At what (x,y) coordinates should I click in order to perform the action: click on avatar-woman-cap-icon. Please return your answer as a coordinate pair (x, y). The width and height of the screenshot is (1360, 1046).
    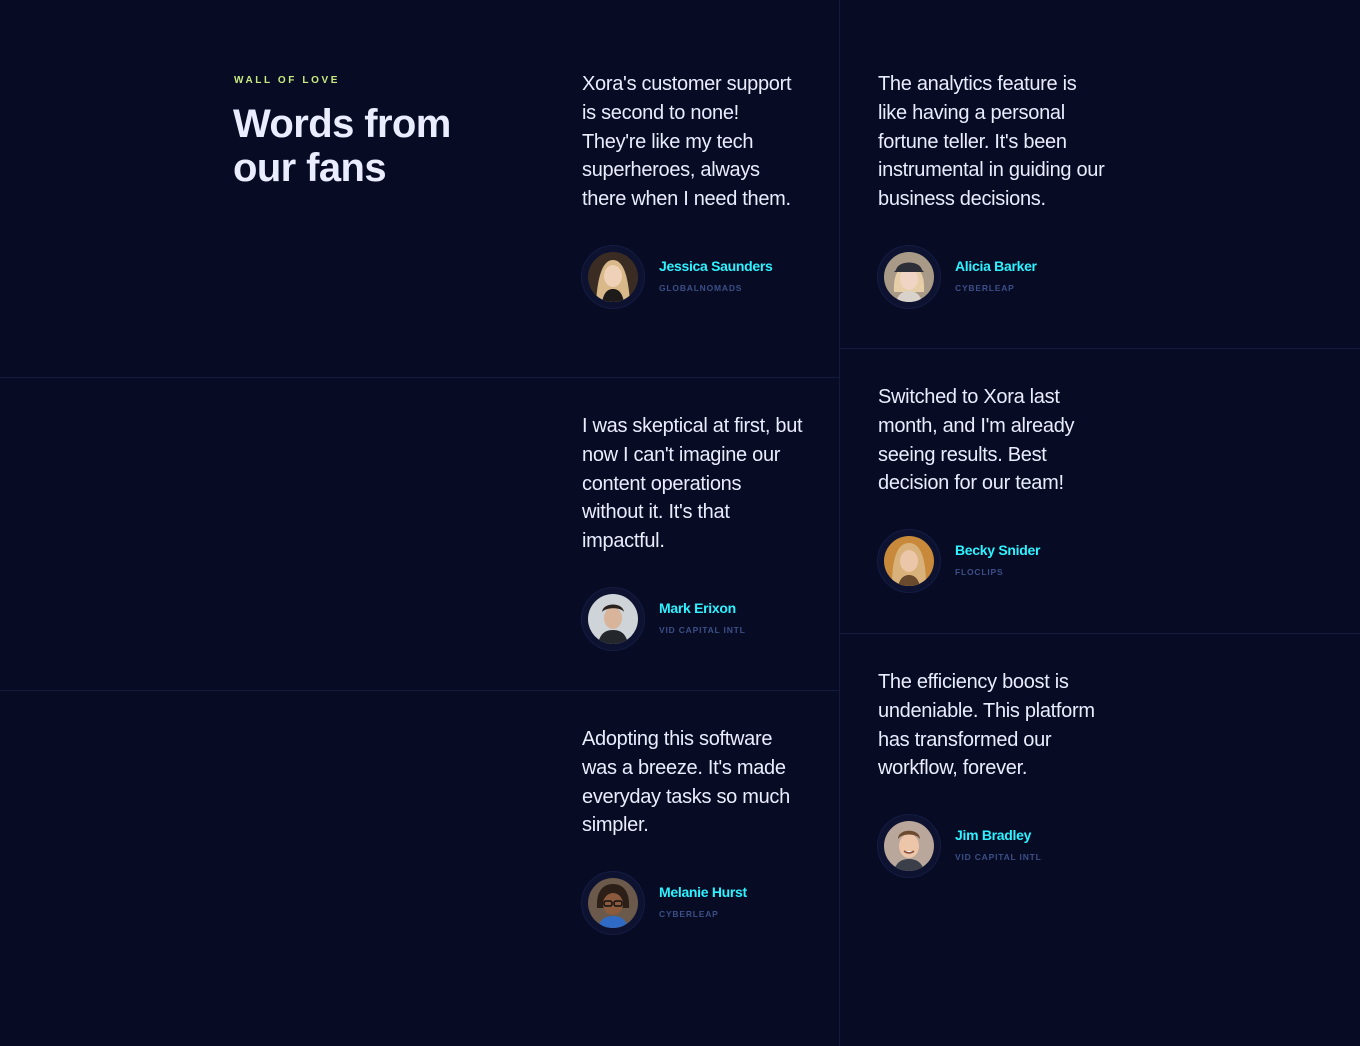
    Looking at the image, I should click on (909, 276).